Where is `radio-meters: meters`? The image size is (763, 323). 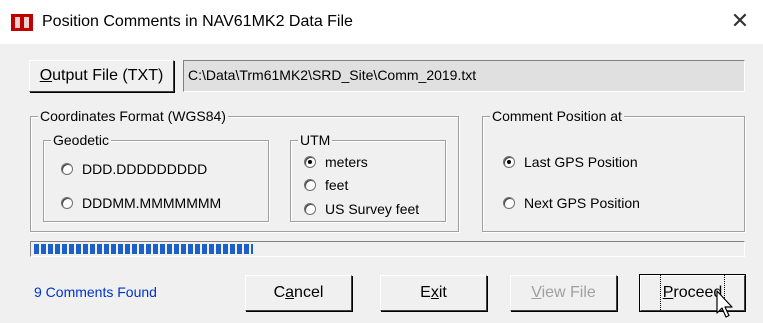
radio-meters: meters is located at coordinates (336, 162).